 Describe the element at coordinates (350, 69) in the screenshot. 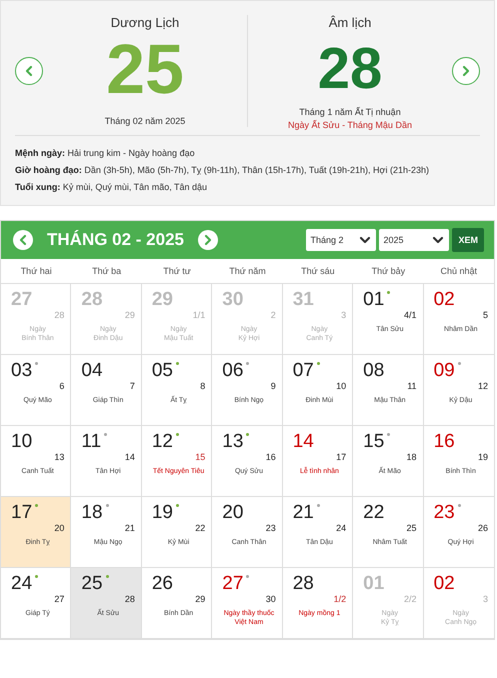

I see `lunar-day: 28` at that location.